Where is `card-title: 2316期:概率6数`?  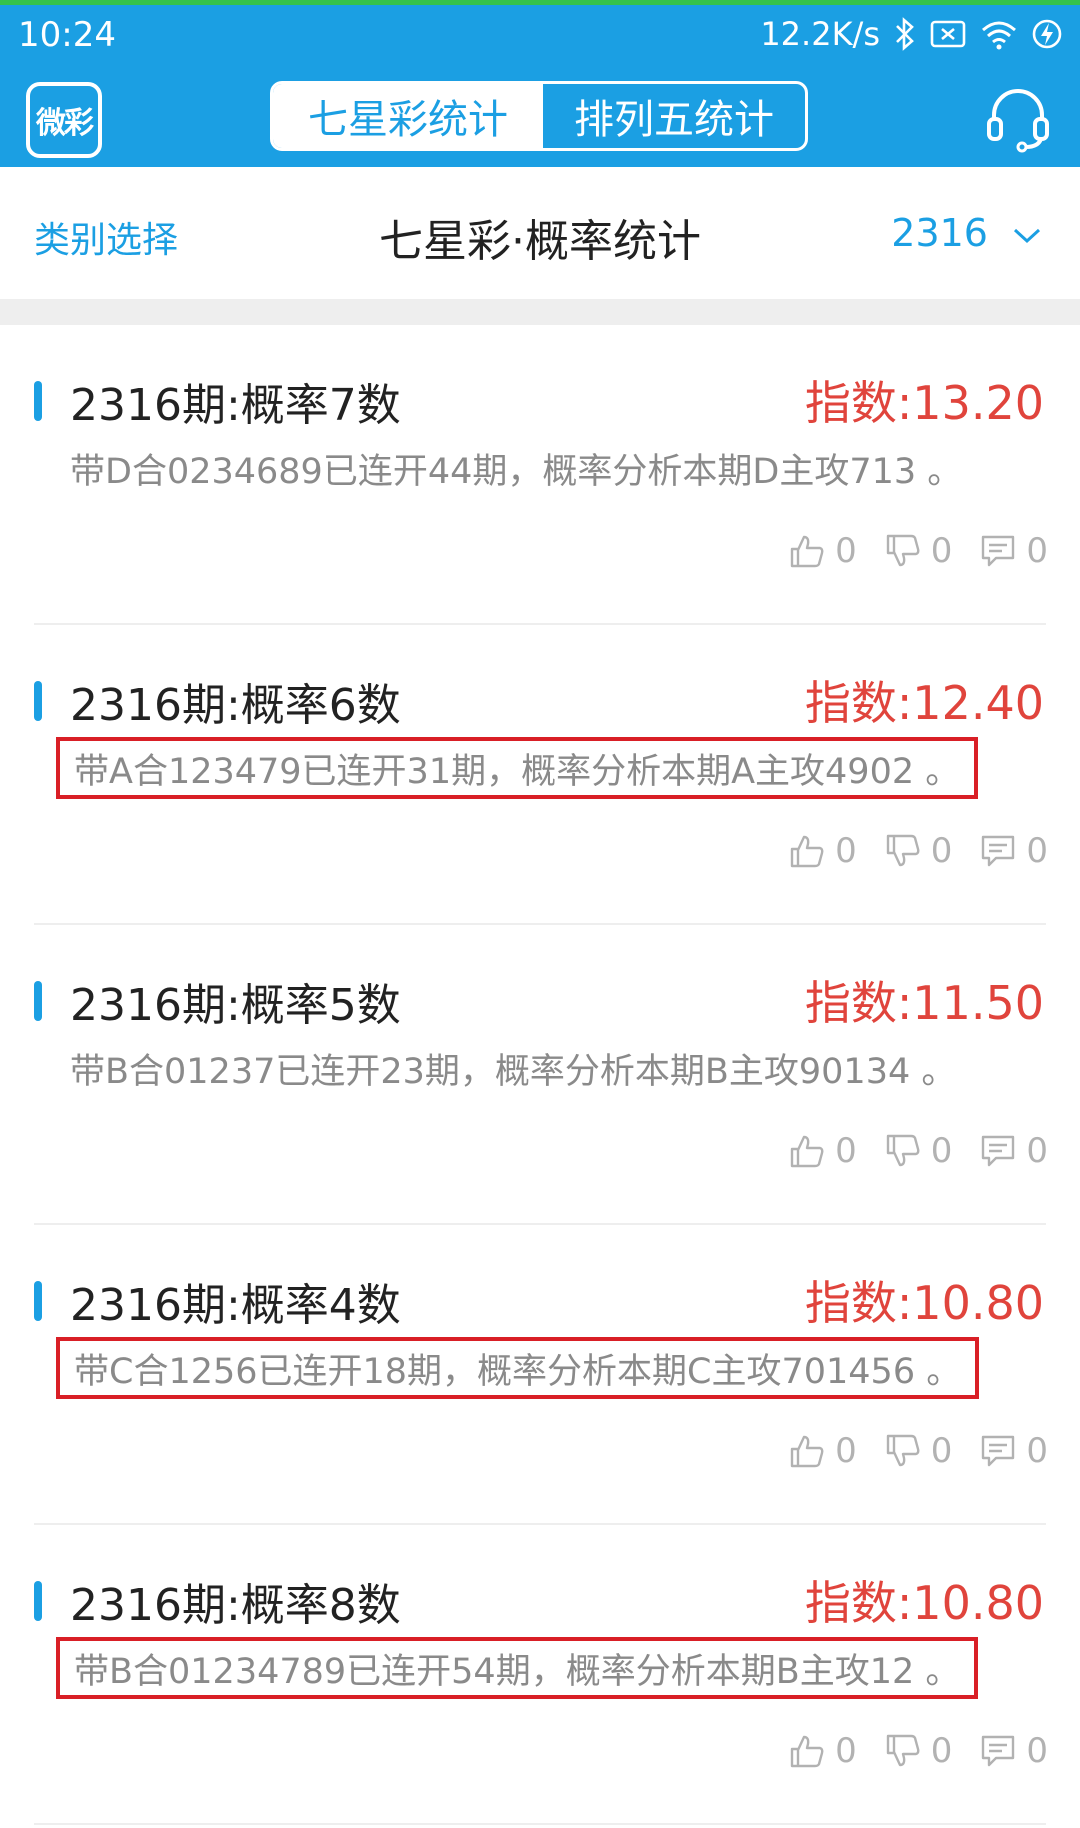 card-title: 2316期:概率6数 is located at coordinates (235, 705).